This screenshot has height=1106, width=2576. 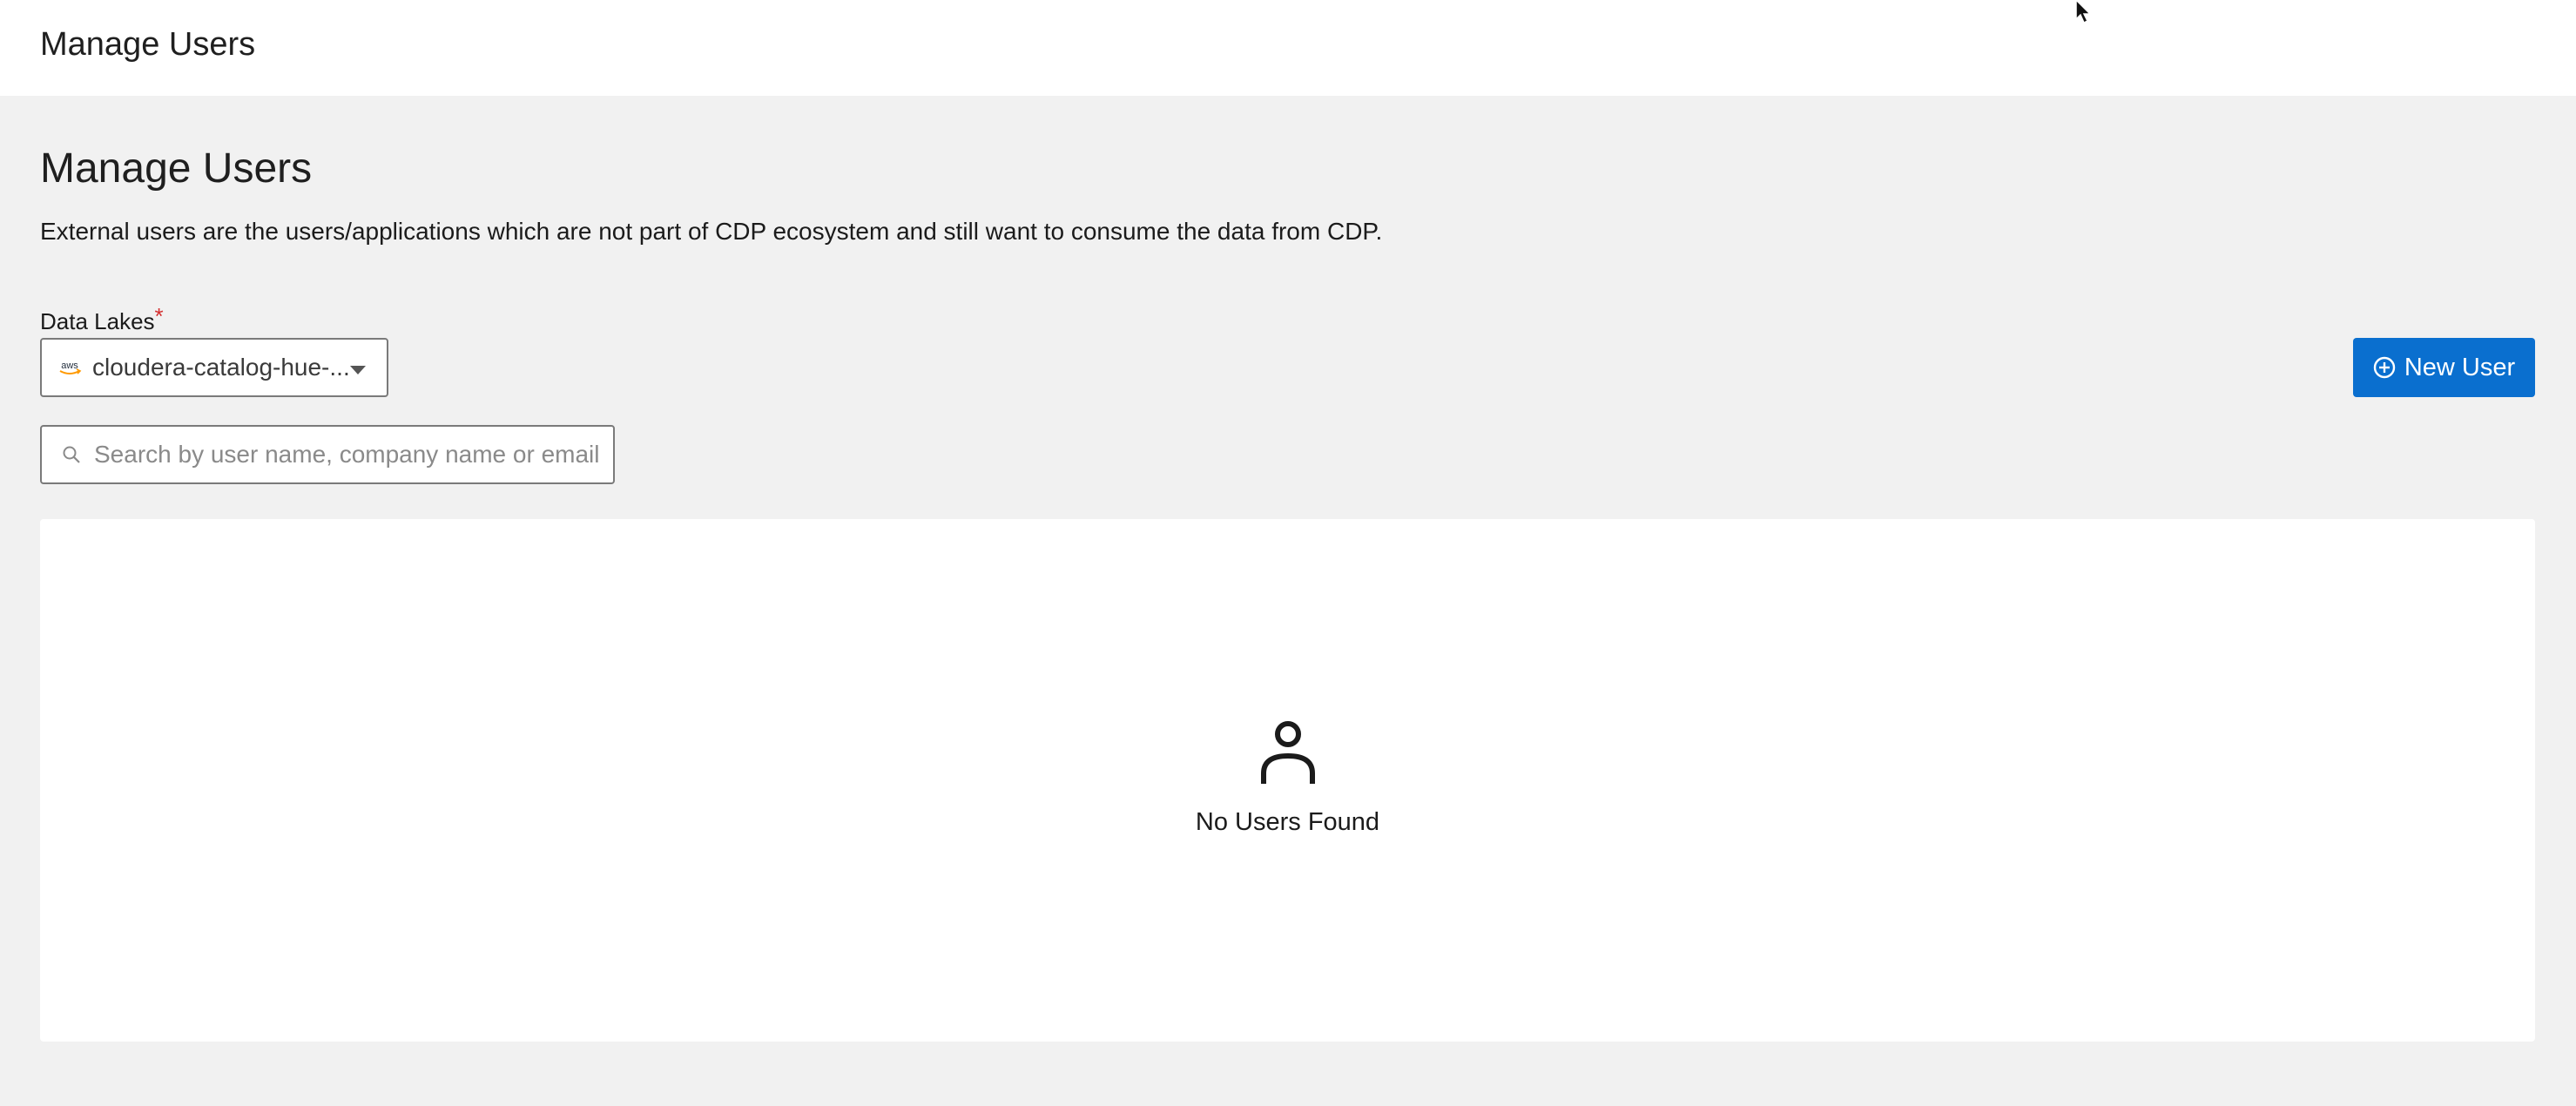 What do you see at coordinates (2083, 12) in the screenshot?
I see `mouse-cursor-icon` at bounding box center [2083, 12].